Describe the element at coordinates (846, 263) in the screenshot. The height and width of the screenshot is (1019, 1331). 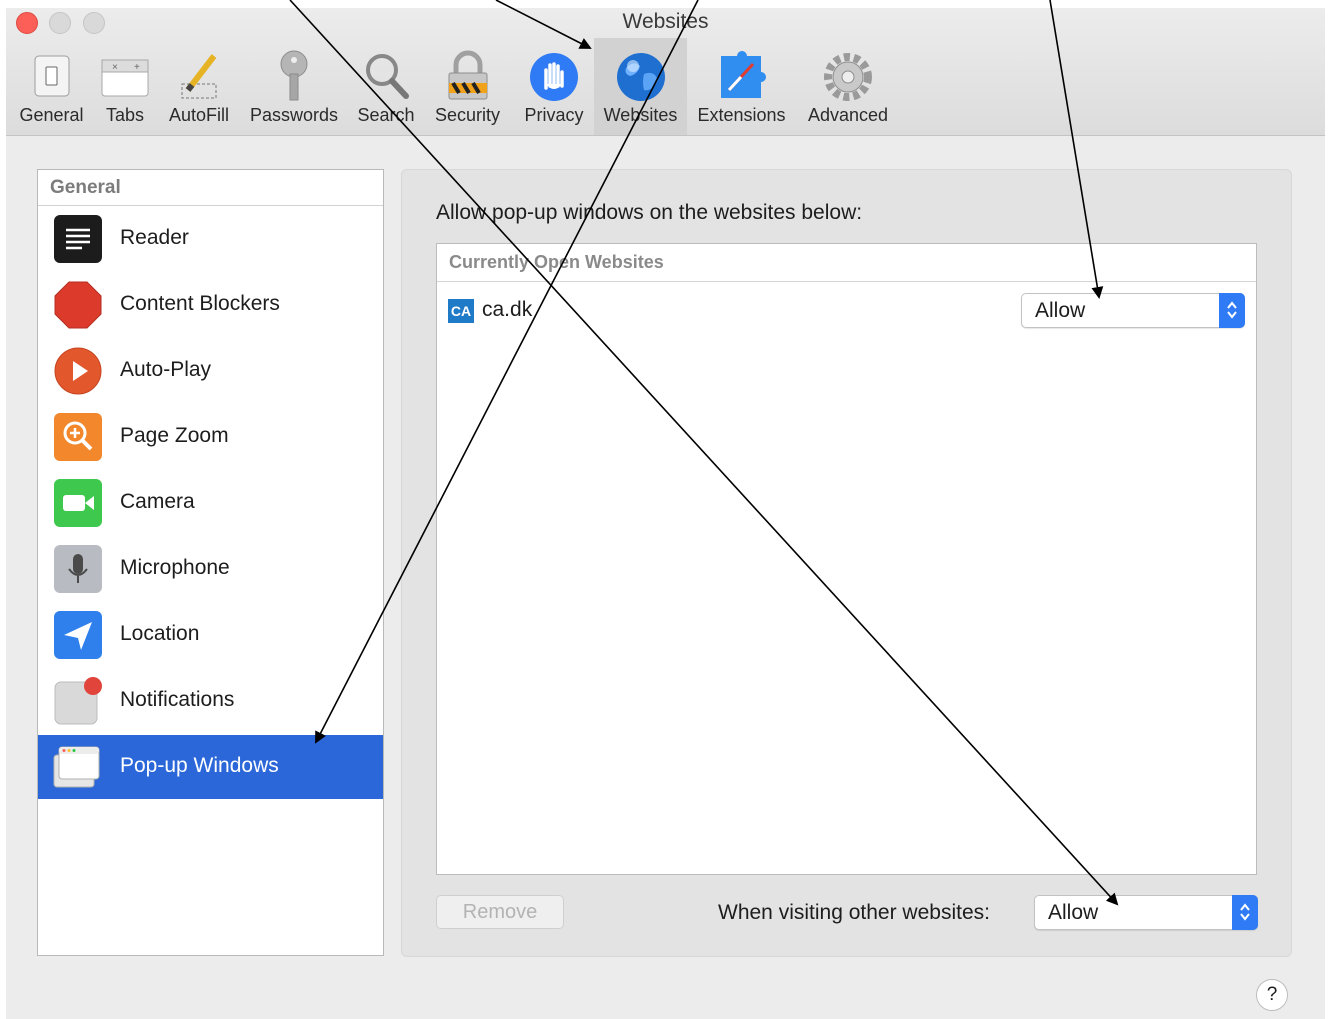
I see `list-header: Currently Open Websites` at that location.